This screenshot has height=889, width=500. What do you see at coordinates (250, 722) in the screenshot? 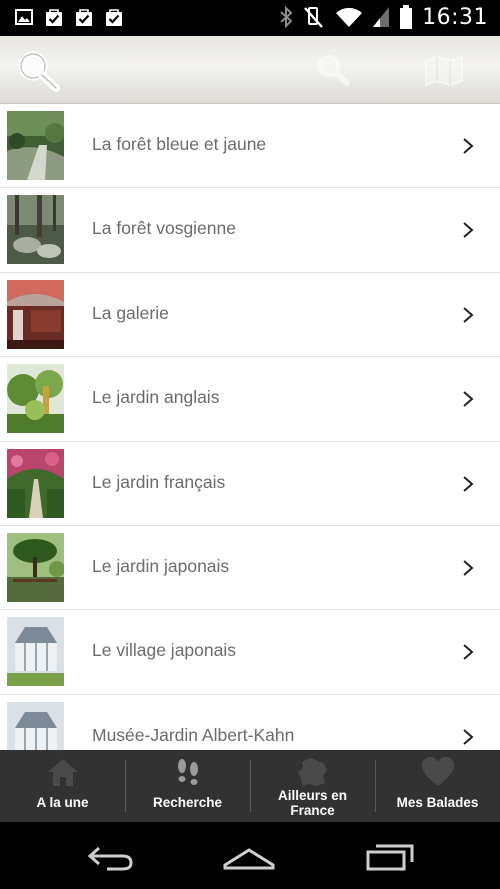
I see `list-item: Musée-Jardin Albert-Kahn` at bounding box center [250, 722].